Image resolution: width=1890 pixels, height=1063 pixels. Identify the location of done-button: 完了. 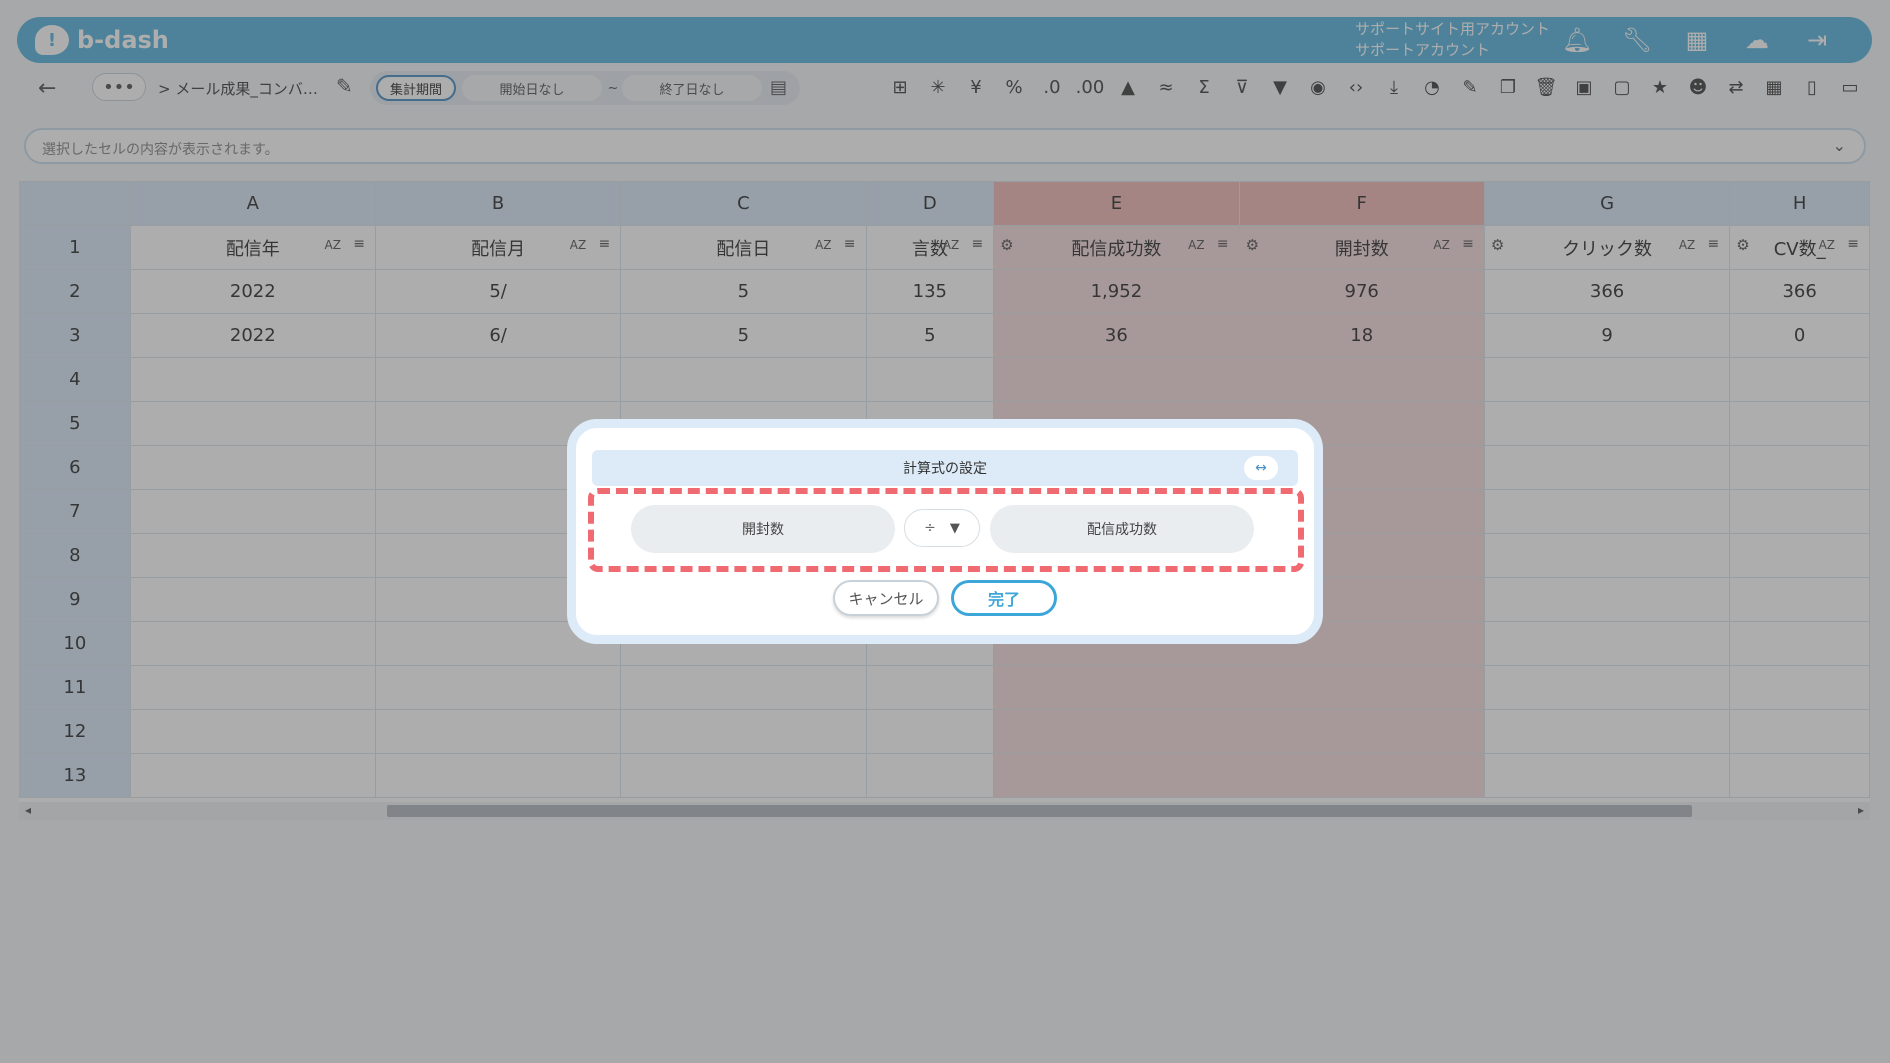
(1004, 598).